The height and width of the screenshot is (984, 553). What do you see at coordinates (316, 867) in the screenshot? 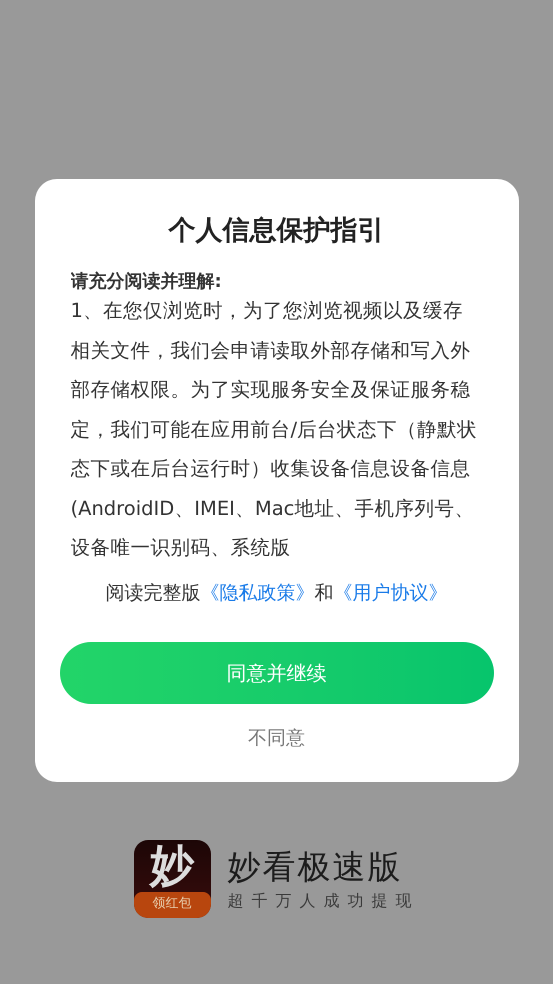
I see `app-name: 妙看极速版` at bounding box center [316, 867].